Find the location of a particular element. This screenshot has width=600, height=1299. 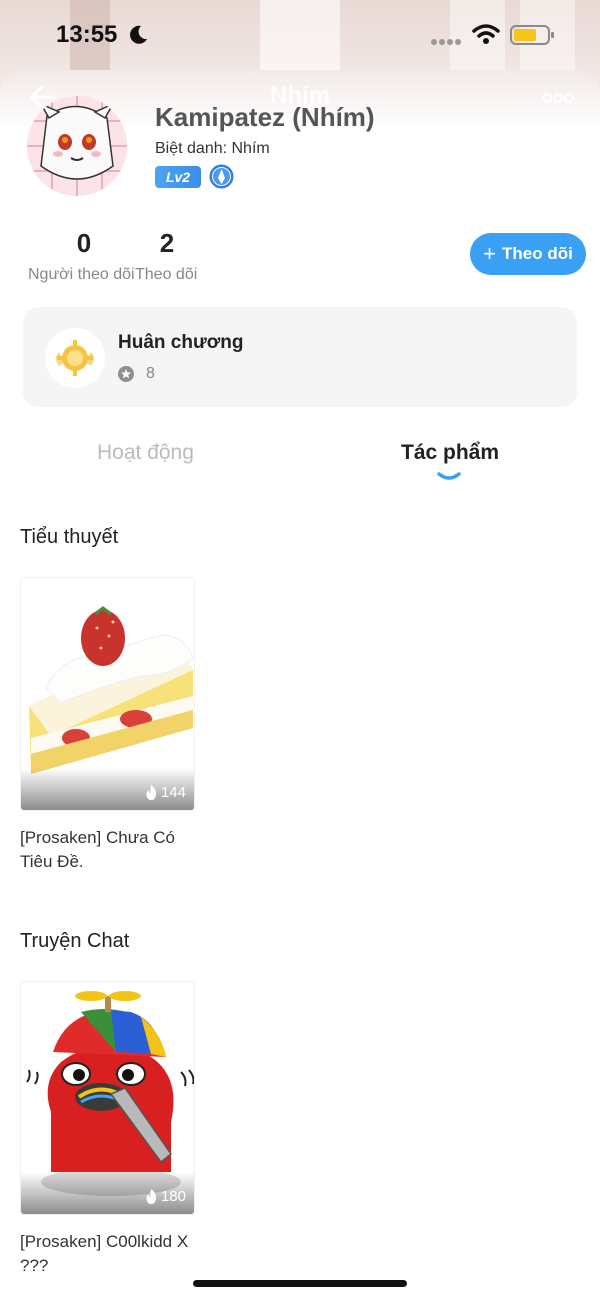

section-title-novels: Tiểu thuyết is located at coordinates (69, 537).